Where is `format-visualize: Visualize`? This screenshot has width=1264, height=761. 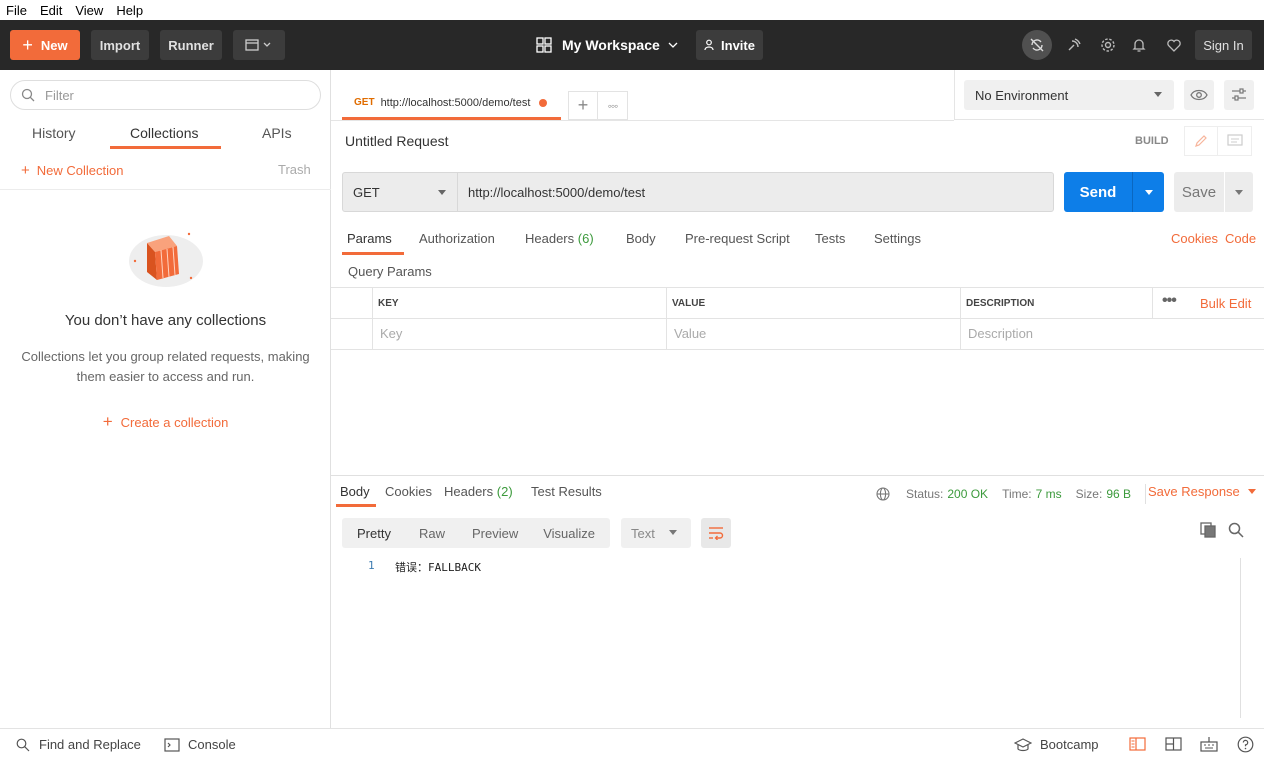
format-visualize: Visualize is located at coordinates (569, 533).